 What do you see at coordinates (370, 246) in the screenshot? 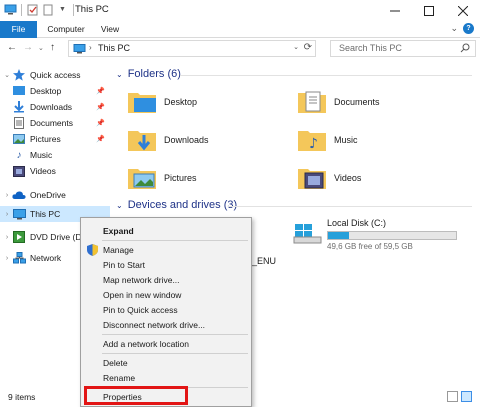
I see `drive-free-space: 49,6 GB free of 59,5 GB` at bounding box center [370, 246].